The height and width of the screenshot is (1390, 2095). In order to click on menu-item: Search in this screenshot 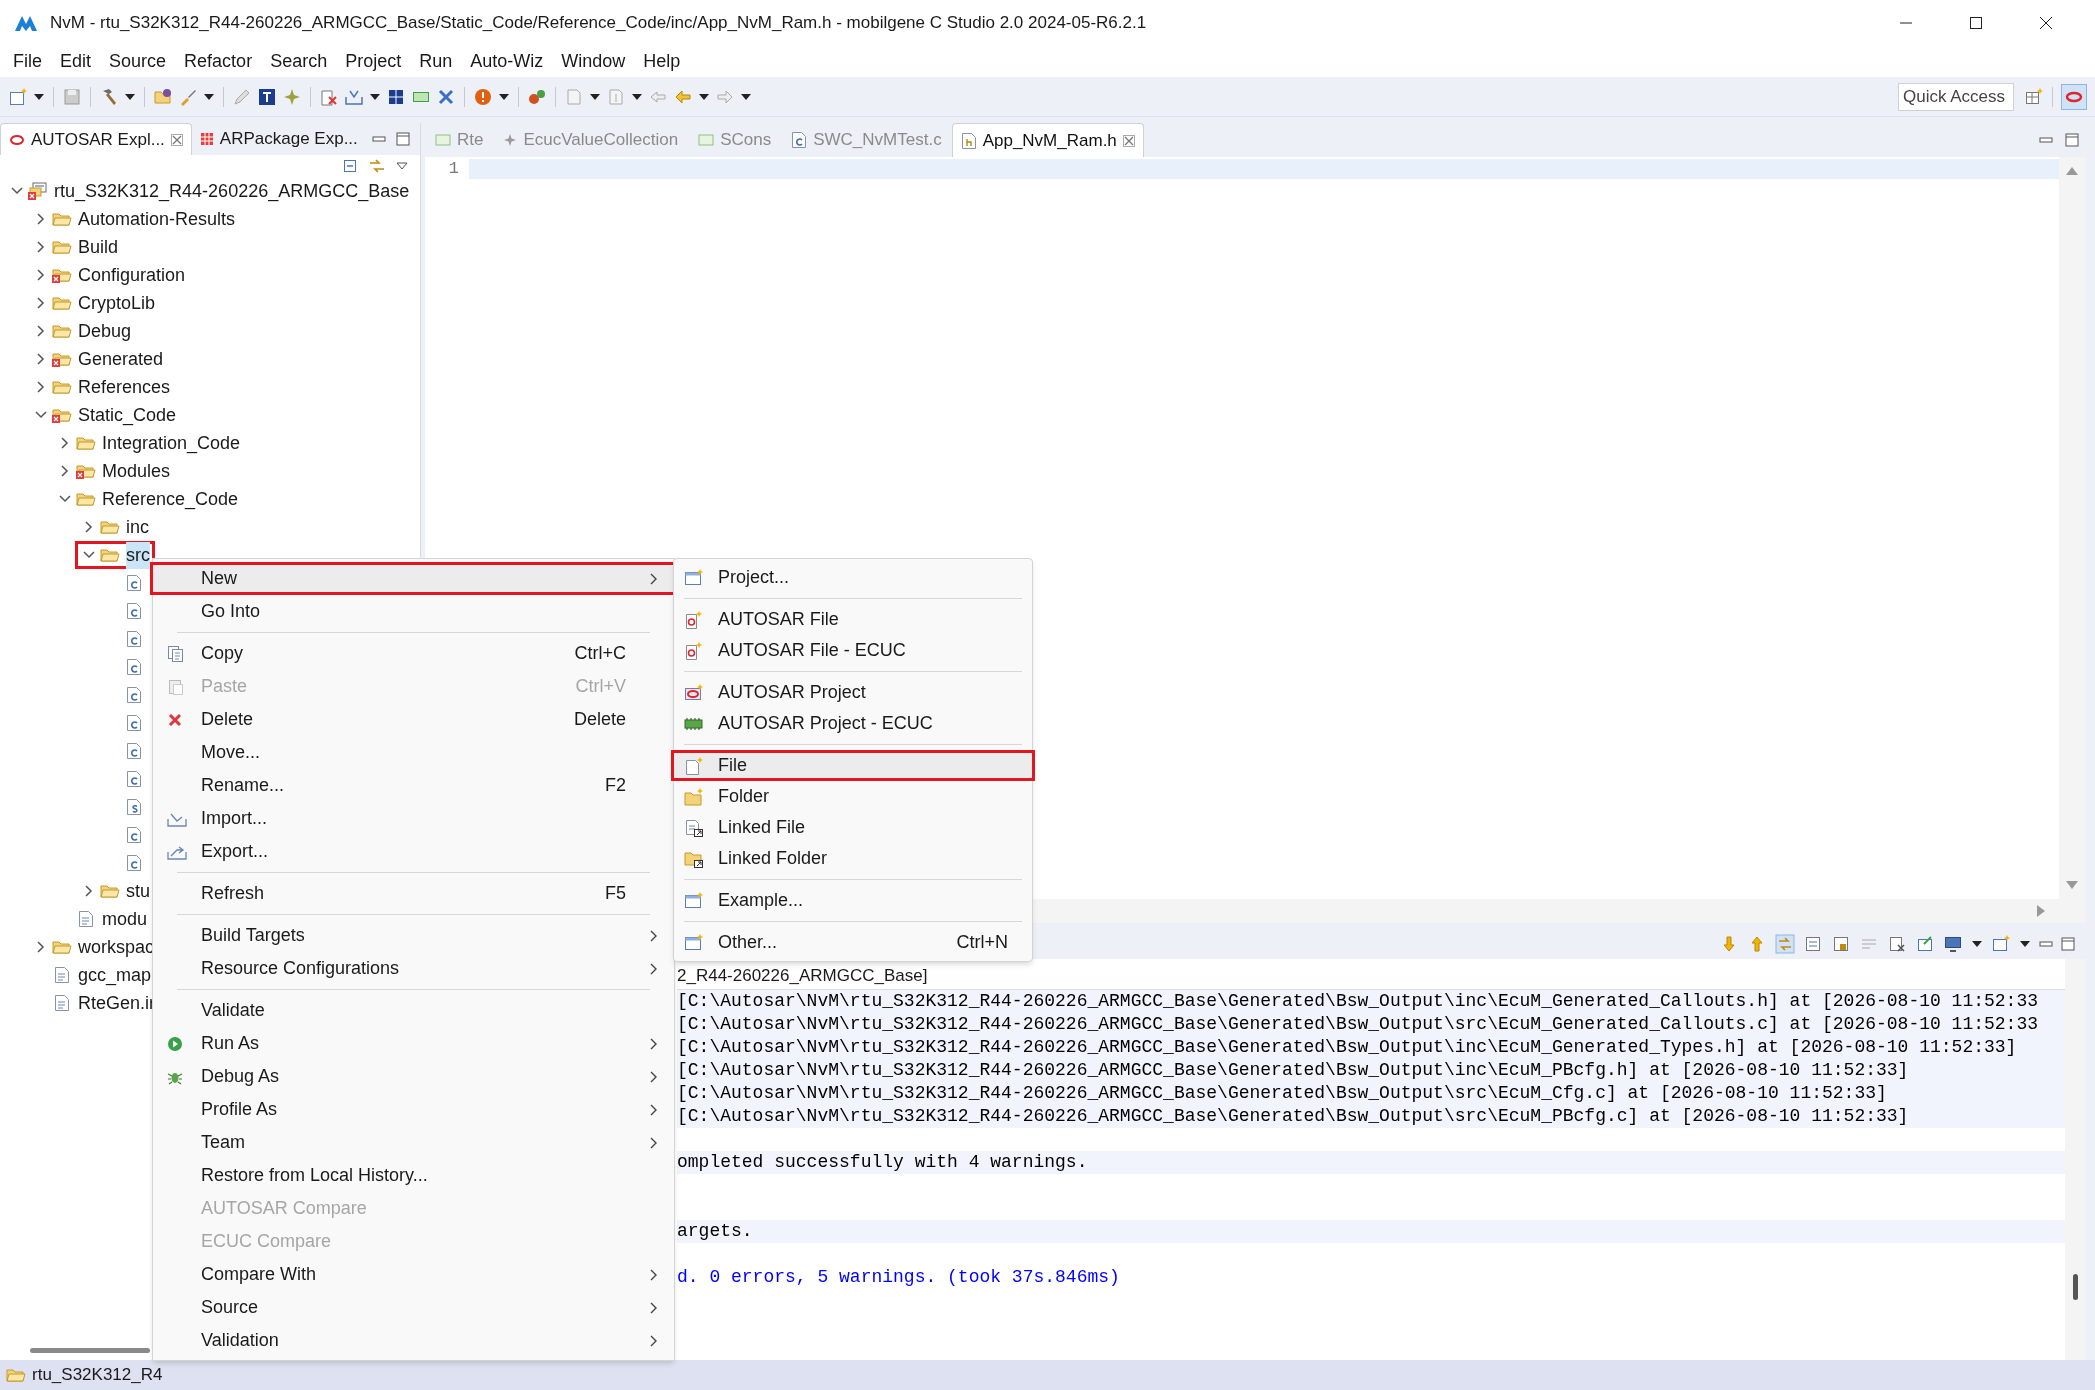, I will do `click(299, 61)`.